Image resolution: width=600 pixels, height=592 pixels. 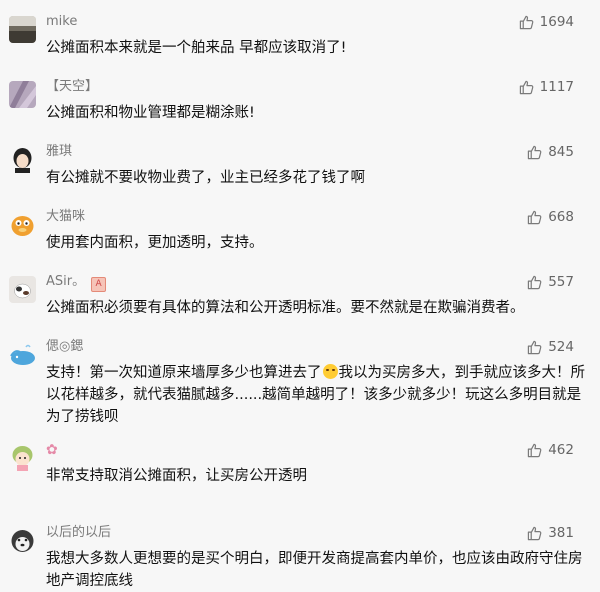 I want to click on like-button: 557, so click(x=550, y=282).